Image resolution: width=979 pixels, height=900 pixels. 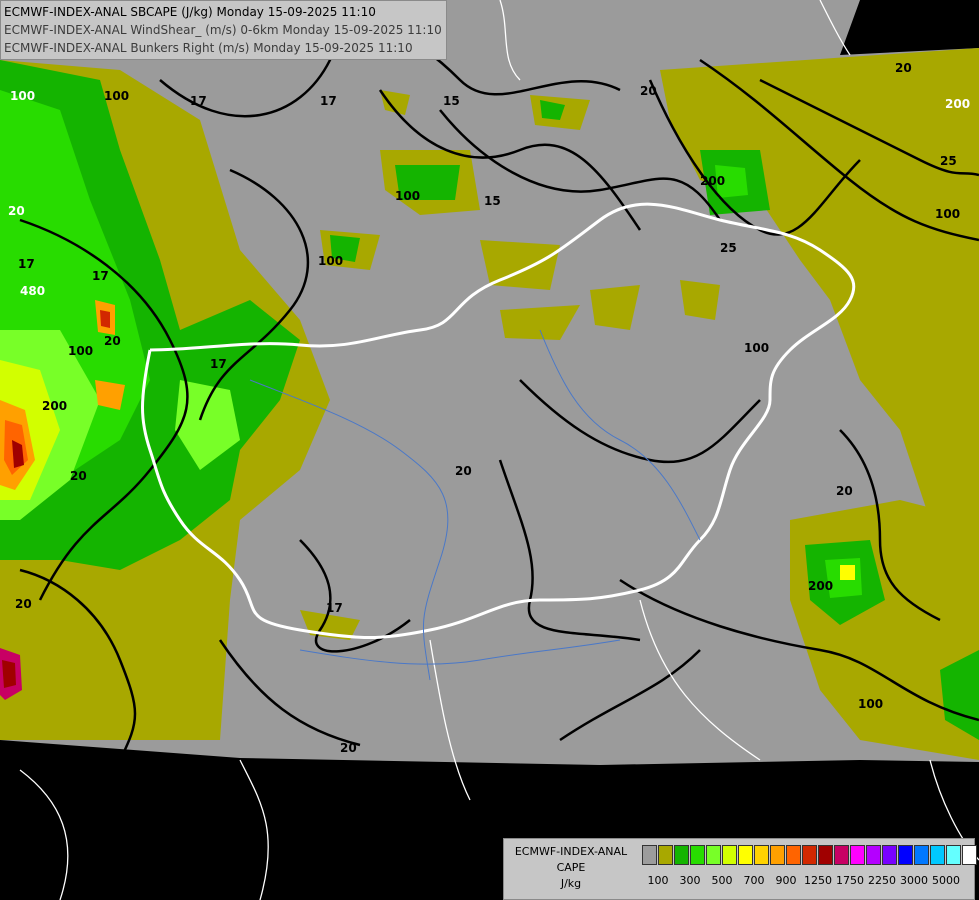 I want to click on legend-tick-label: 1750, so click(x=850, y=880).